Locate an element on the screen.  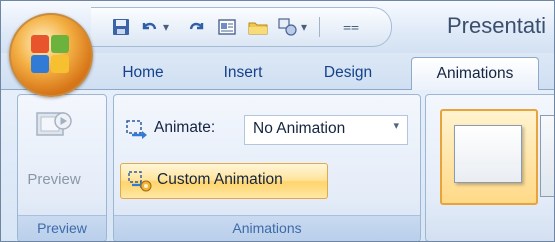
tab-home: Home is located at coordinates (143, 73).